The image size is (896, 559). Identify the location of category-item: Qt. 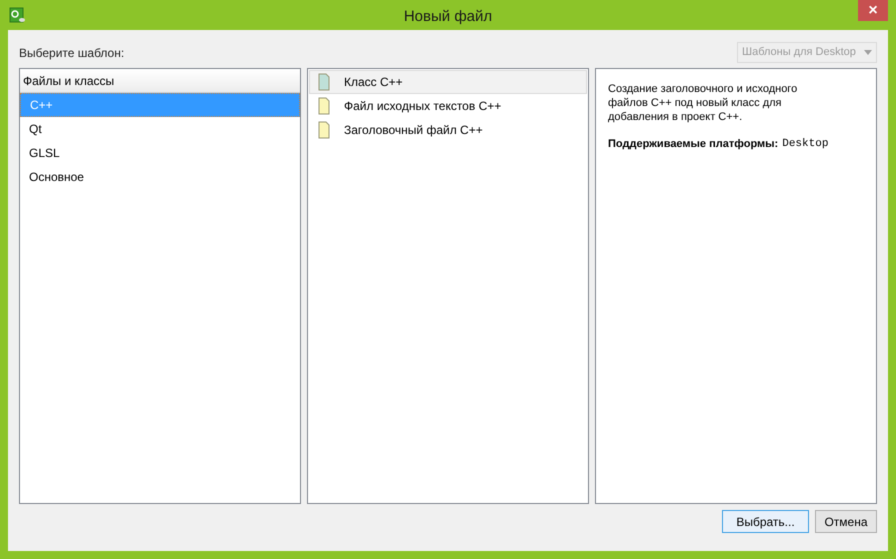
(160, 129).